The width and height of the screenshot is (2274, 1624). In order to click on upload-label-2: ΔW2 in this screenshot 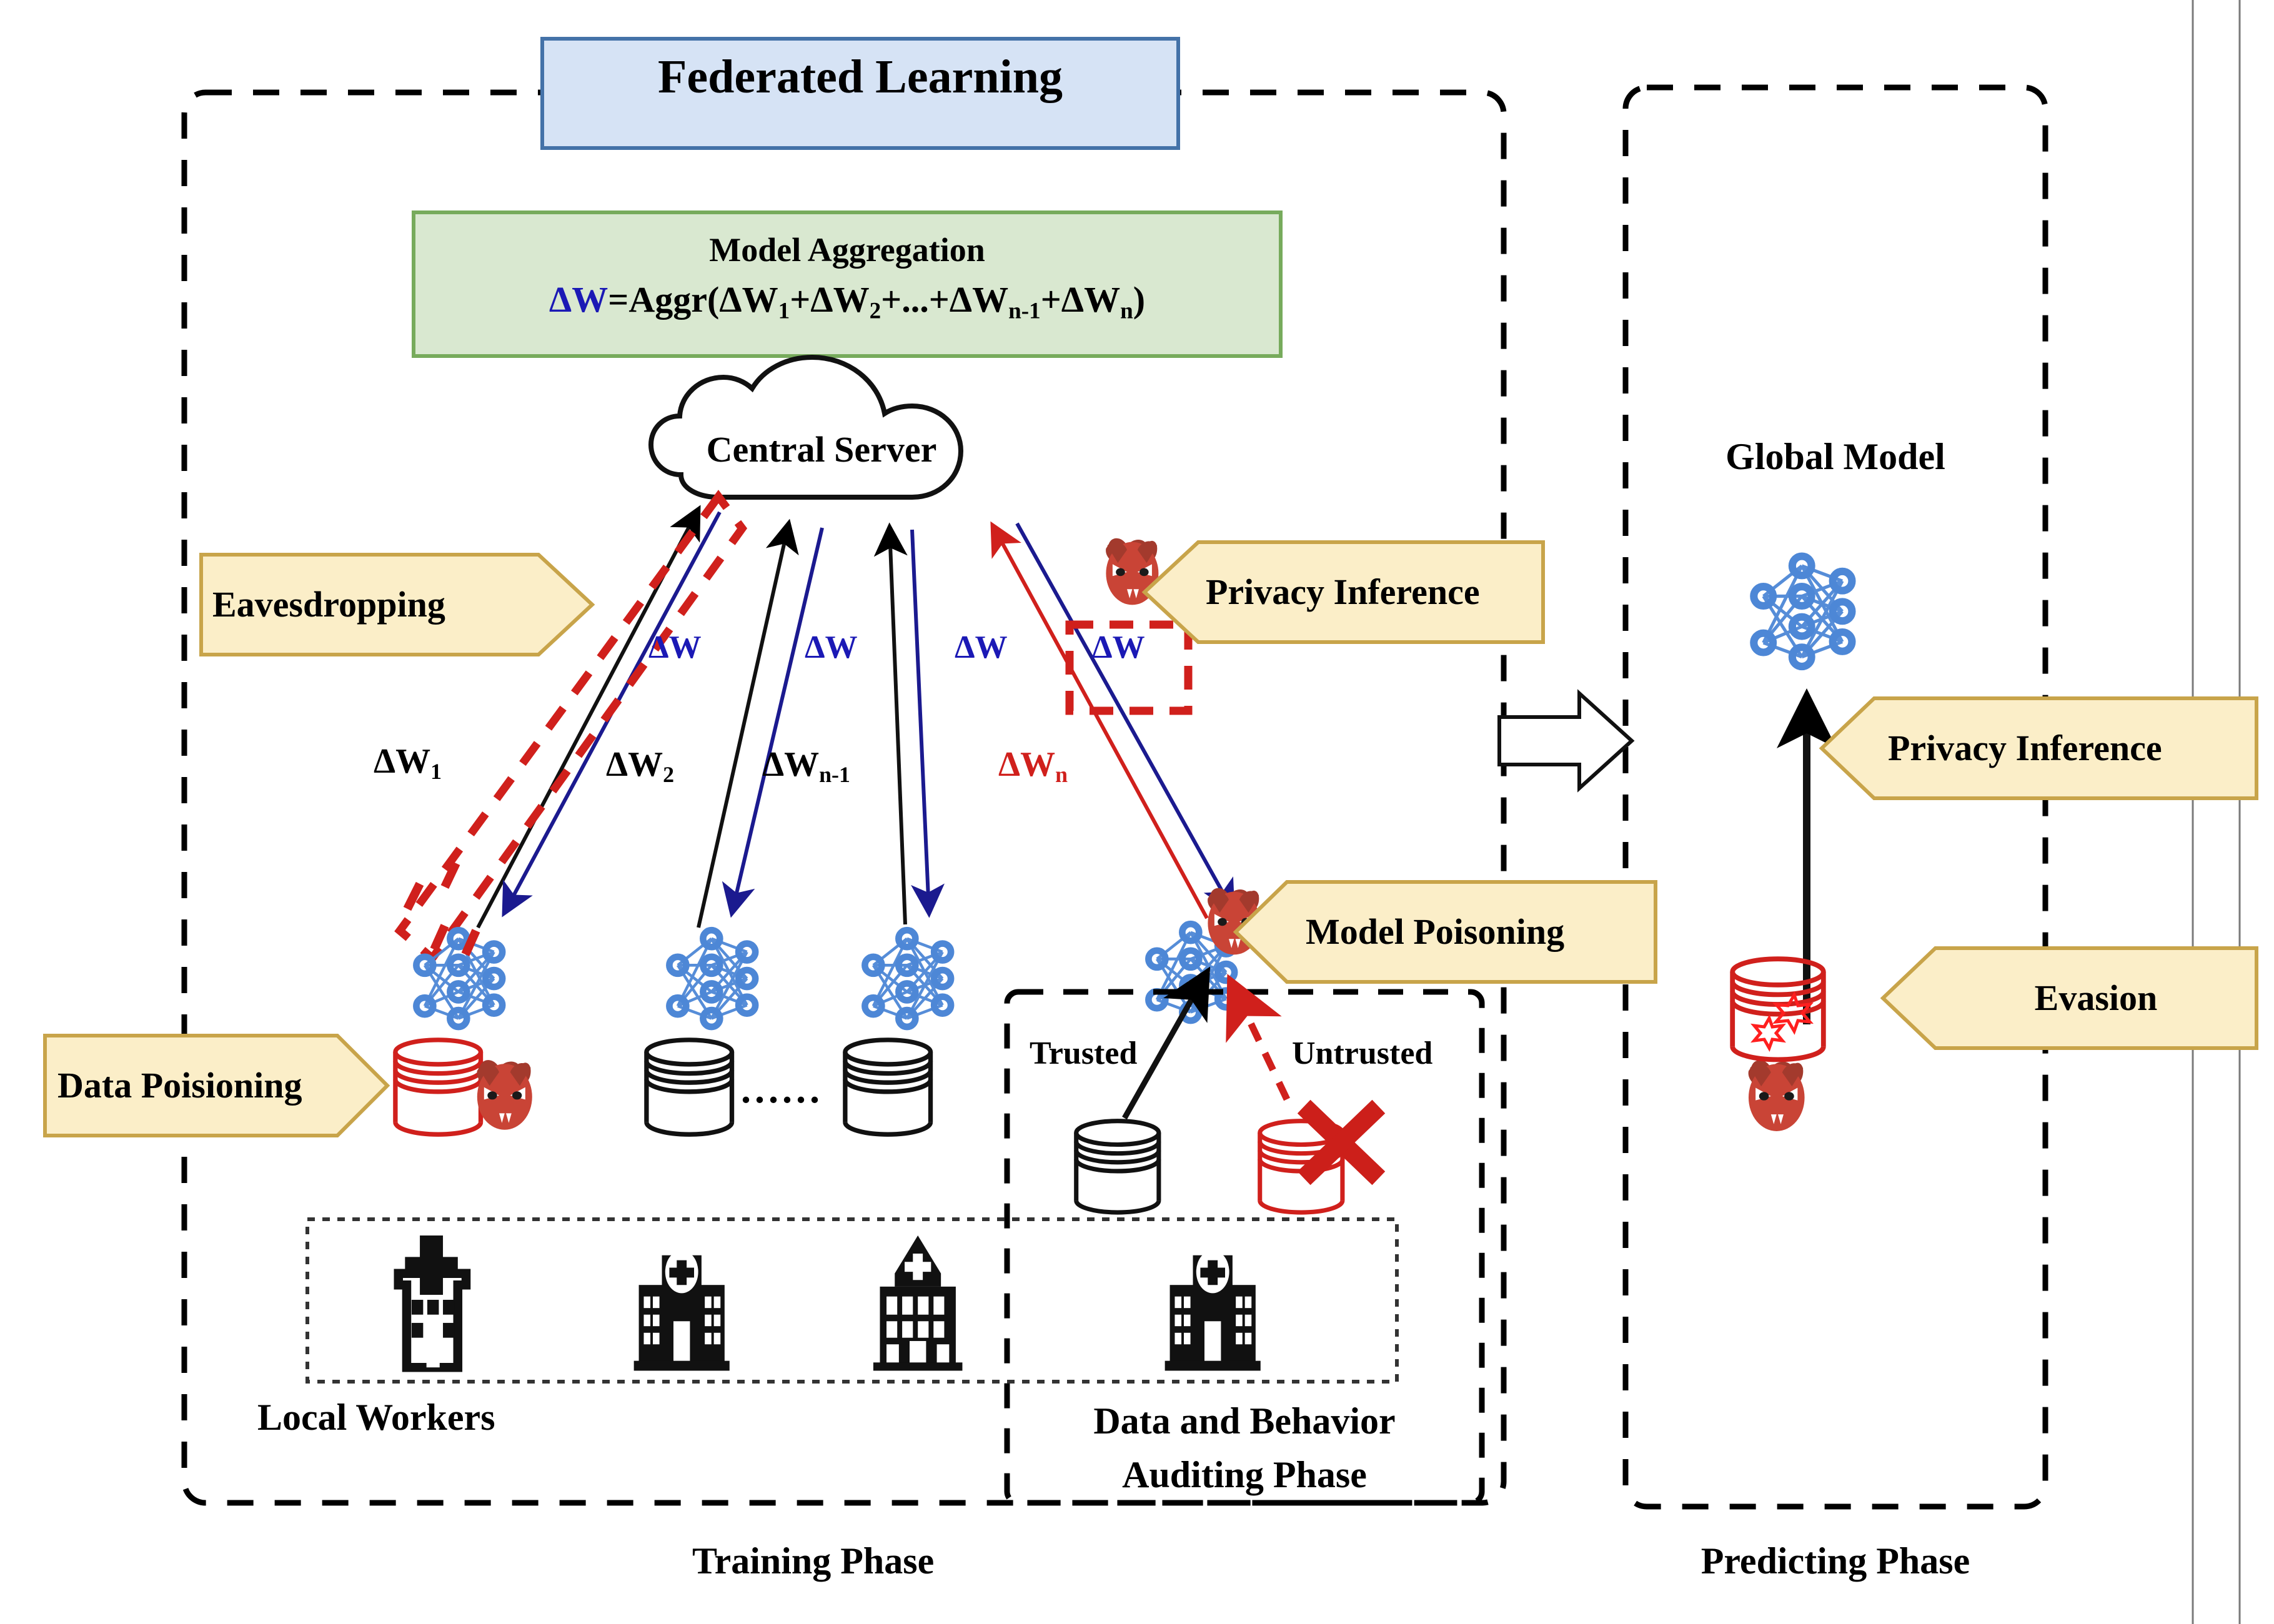, I will do `click(640, 766)`.